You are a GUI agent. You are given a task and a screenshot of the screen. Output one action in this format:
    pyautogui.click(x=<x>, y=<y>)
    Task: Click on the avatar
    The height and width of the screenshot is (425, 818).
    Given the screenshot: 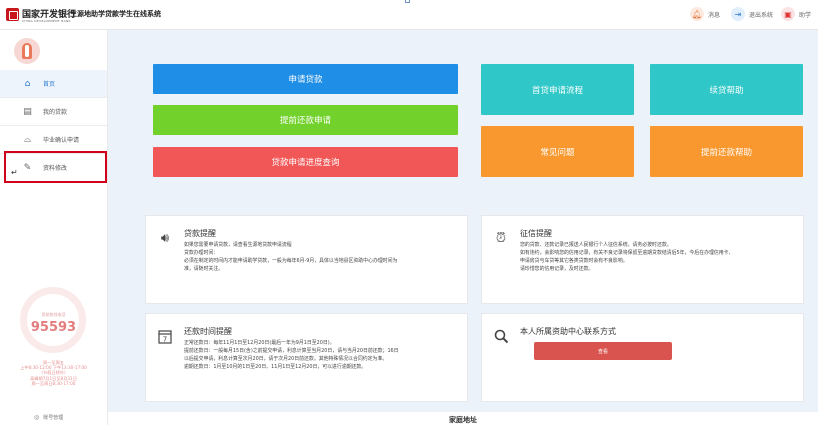 What is the action you would take?
    pyautogui.click(x=27, y=51)
    